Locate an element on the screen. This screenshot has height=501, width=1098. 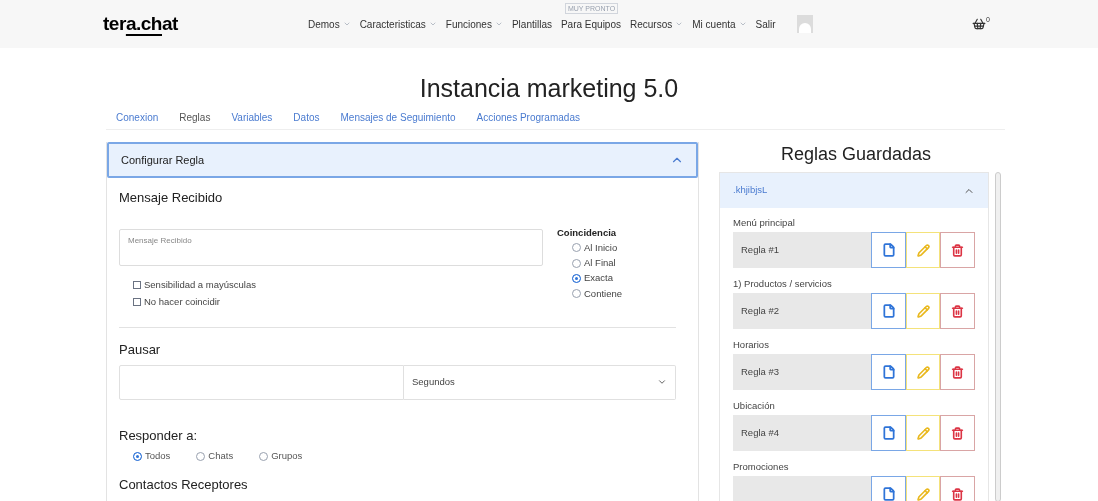
checkbox-label: Sensibilidad a mayúsculas is located at coordinates (200, 284).